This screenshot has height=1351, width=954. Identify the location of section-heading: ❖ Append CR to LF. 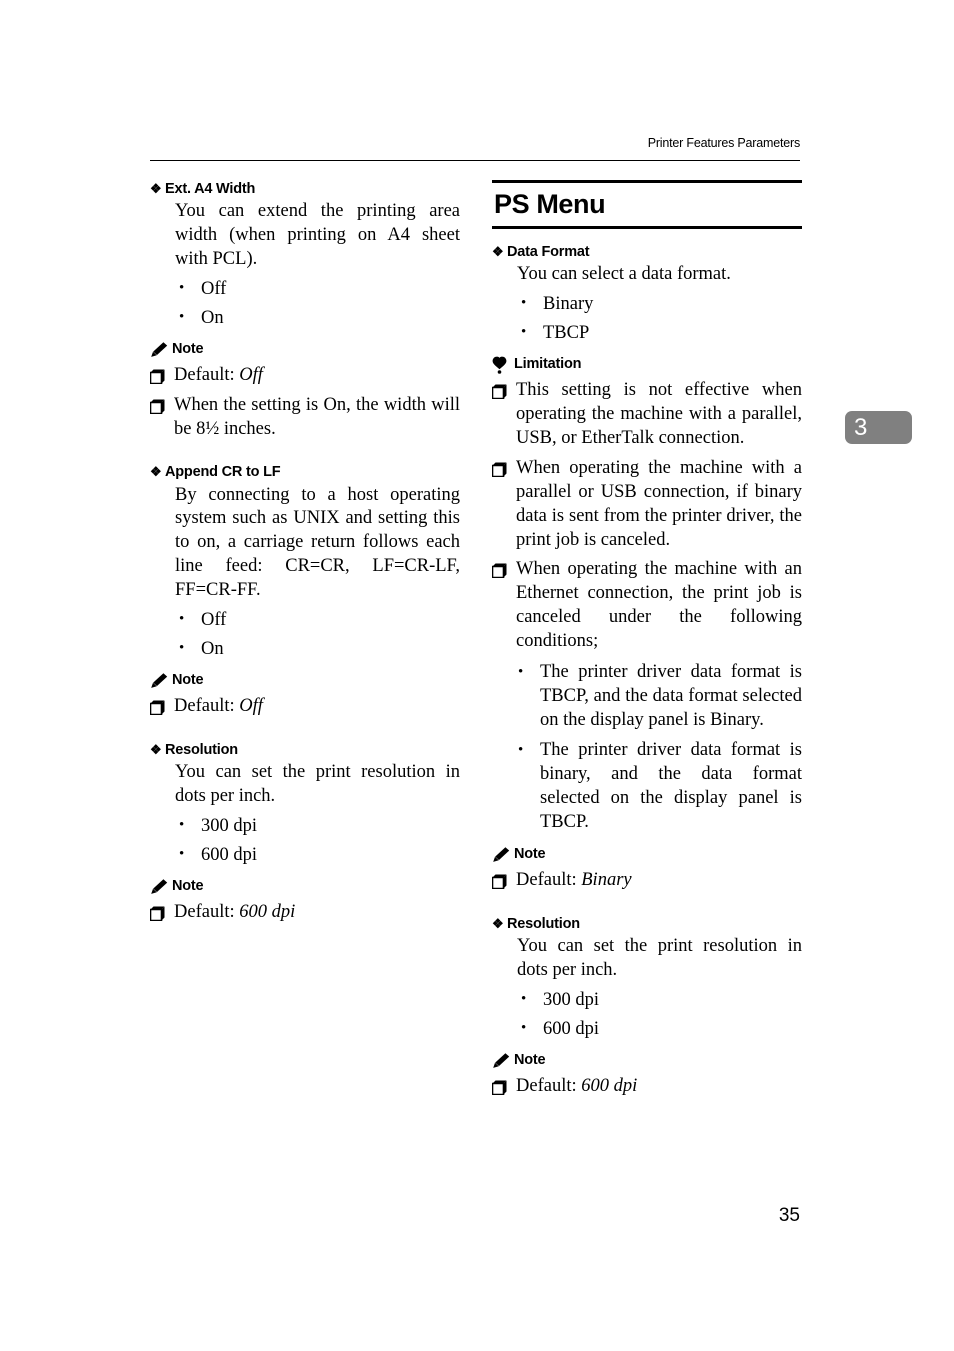
(305, 472).